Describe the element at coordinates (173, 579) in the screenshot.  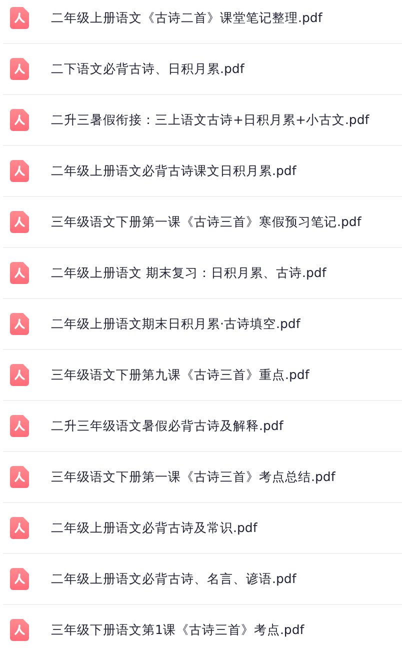
I see `file-name: 二年级上册语文必背古诗、名言、谚语.pdf` at that location.